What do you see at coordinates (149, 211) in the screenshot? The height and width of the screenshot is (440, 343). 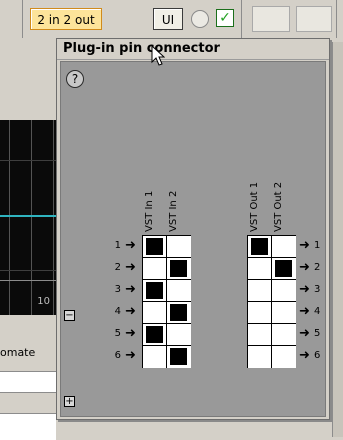 I see `input-column-label: VST In 1` at bounding box center [149, 211].